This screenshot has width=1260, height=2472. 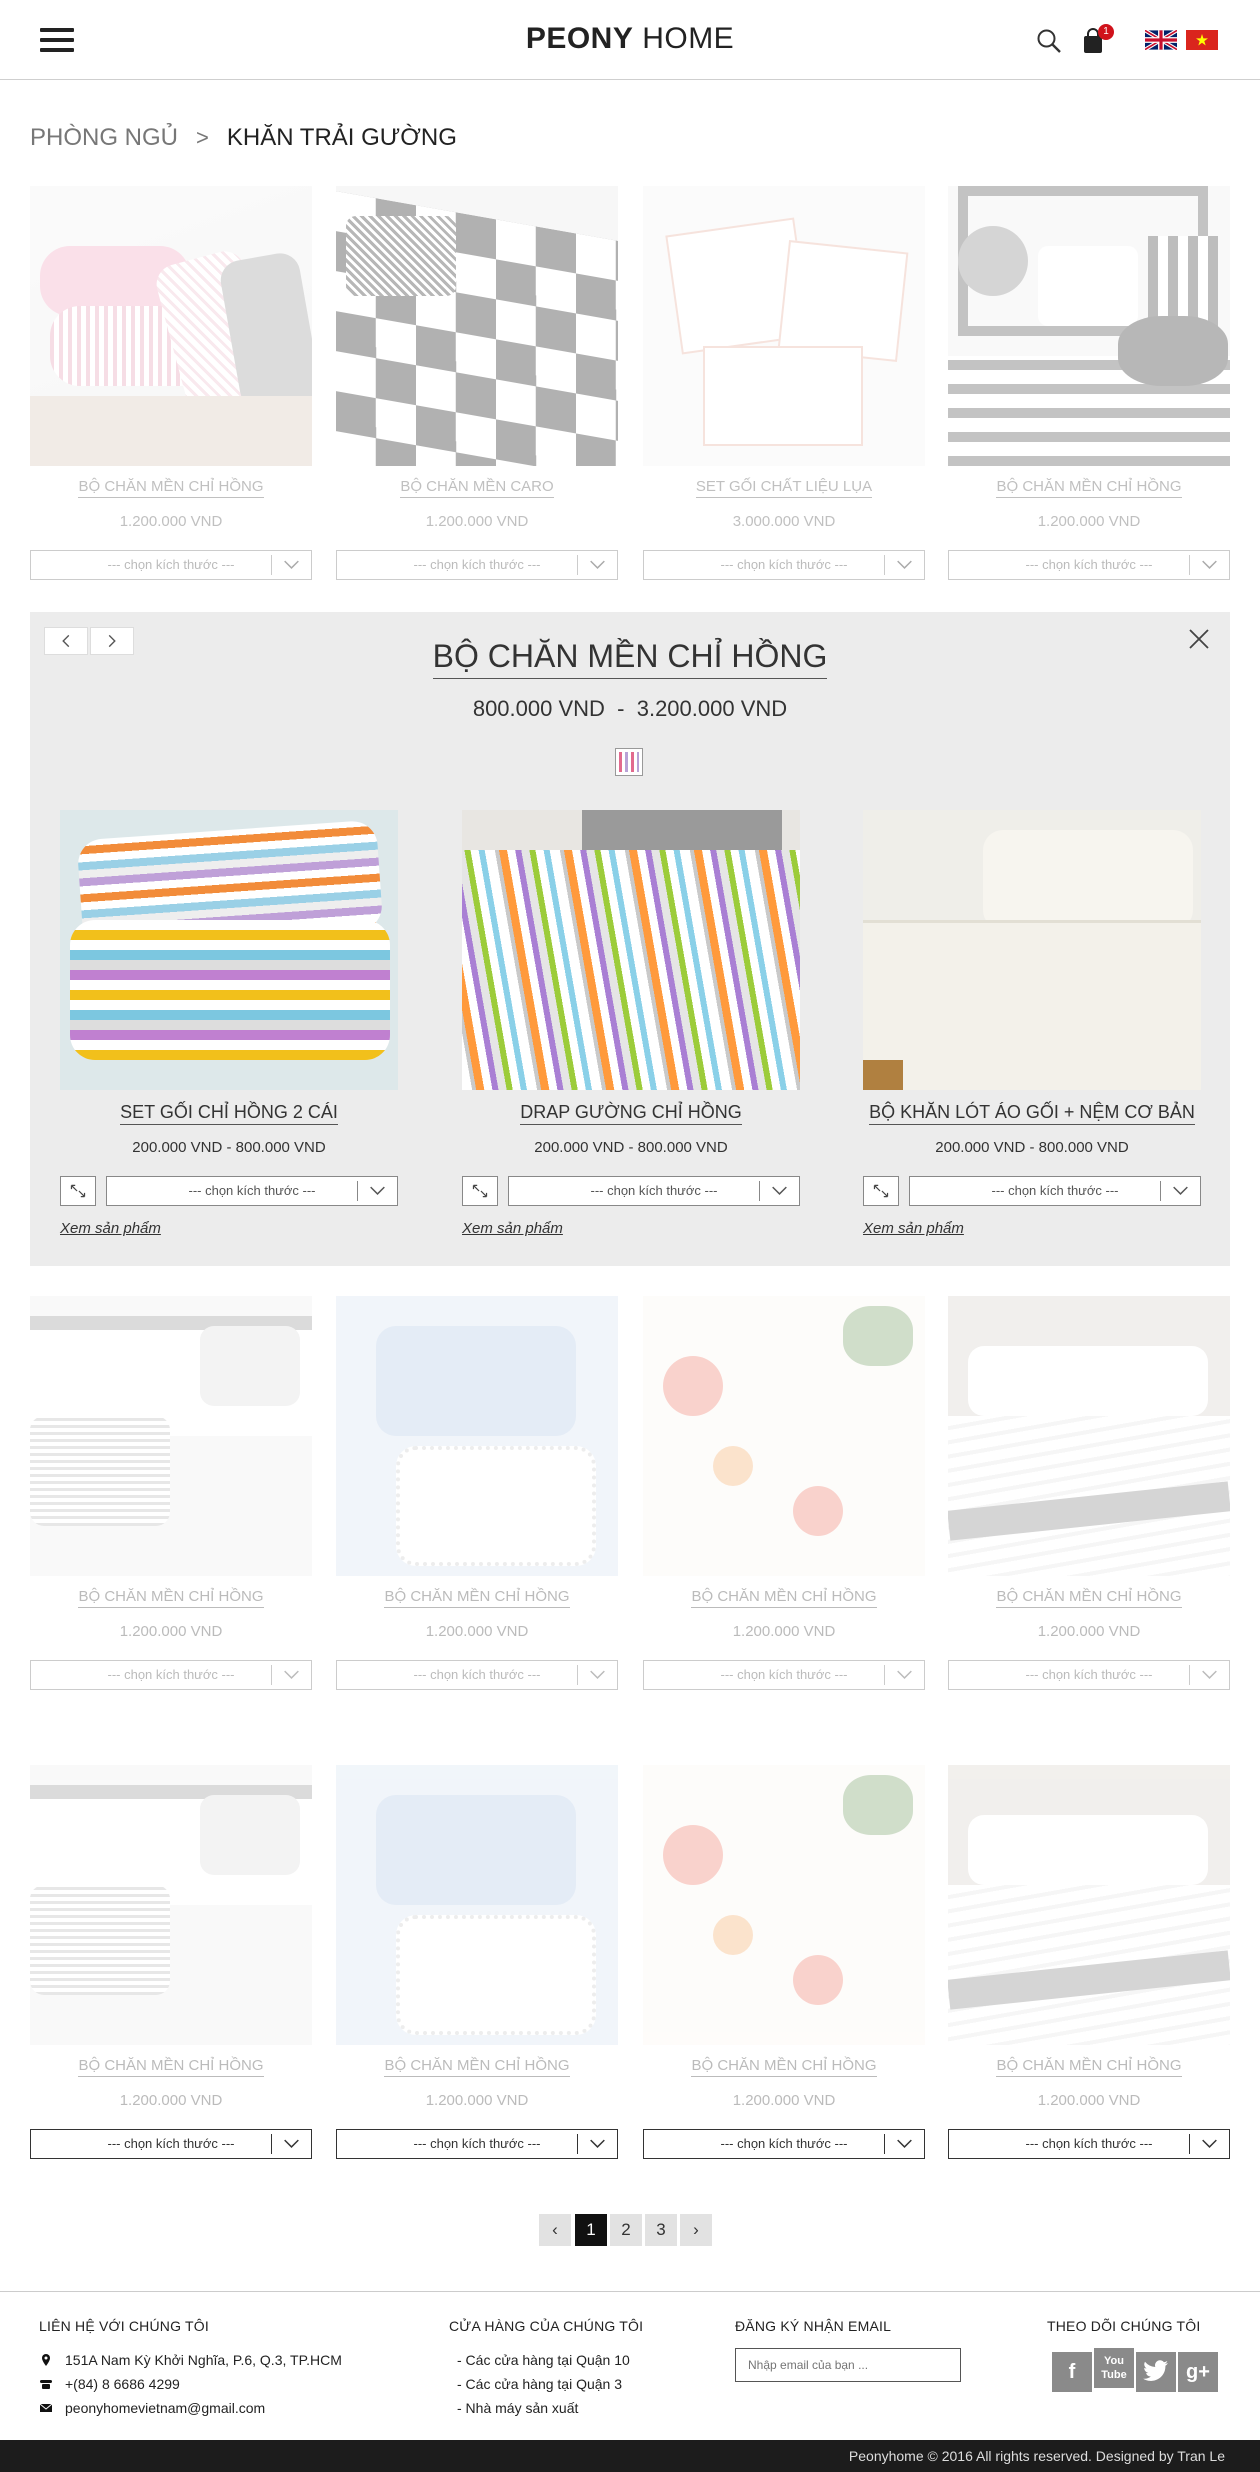 What do you see at coordinates (190, 2408) in the screenshot?
I see `footer-email: peonyhomevietnam@gmail.com` at bounding box center [190, 2408].